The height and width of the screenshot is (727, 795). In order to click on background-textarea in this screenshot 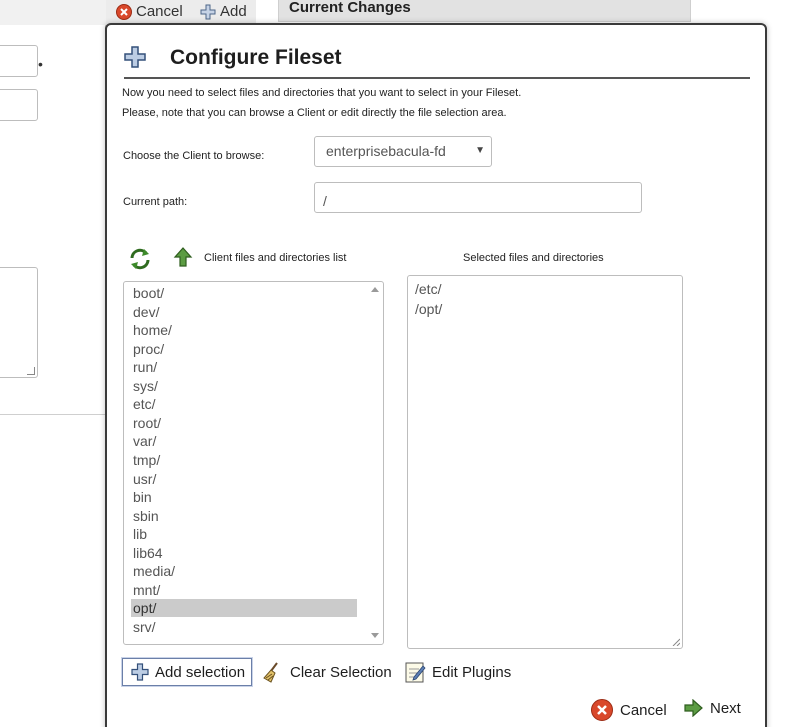, I will do `click(19, 322)`.